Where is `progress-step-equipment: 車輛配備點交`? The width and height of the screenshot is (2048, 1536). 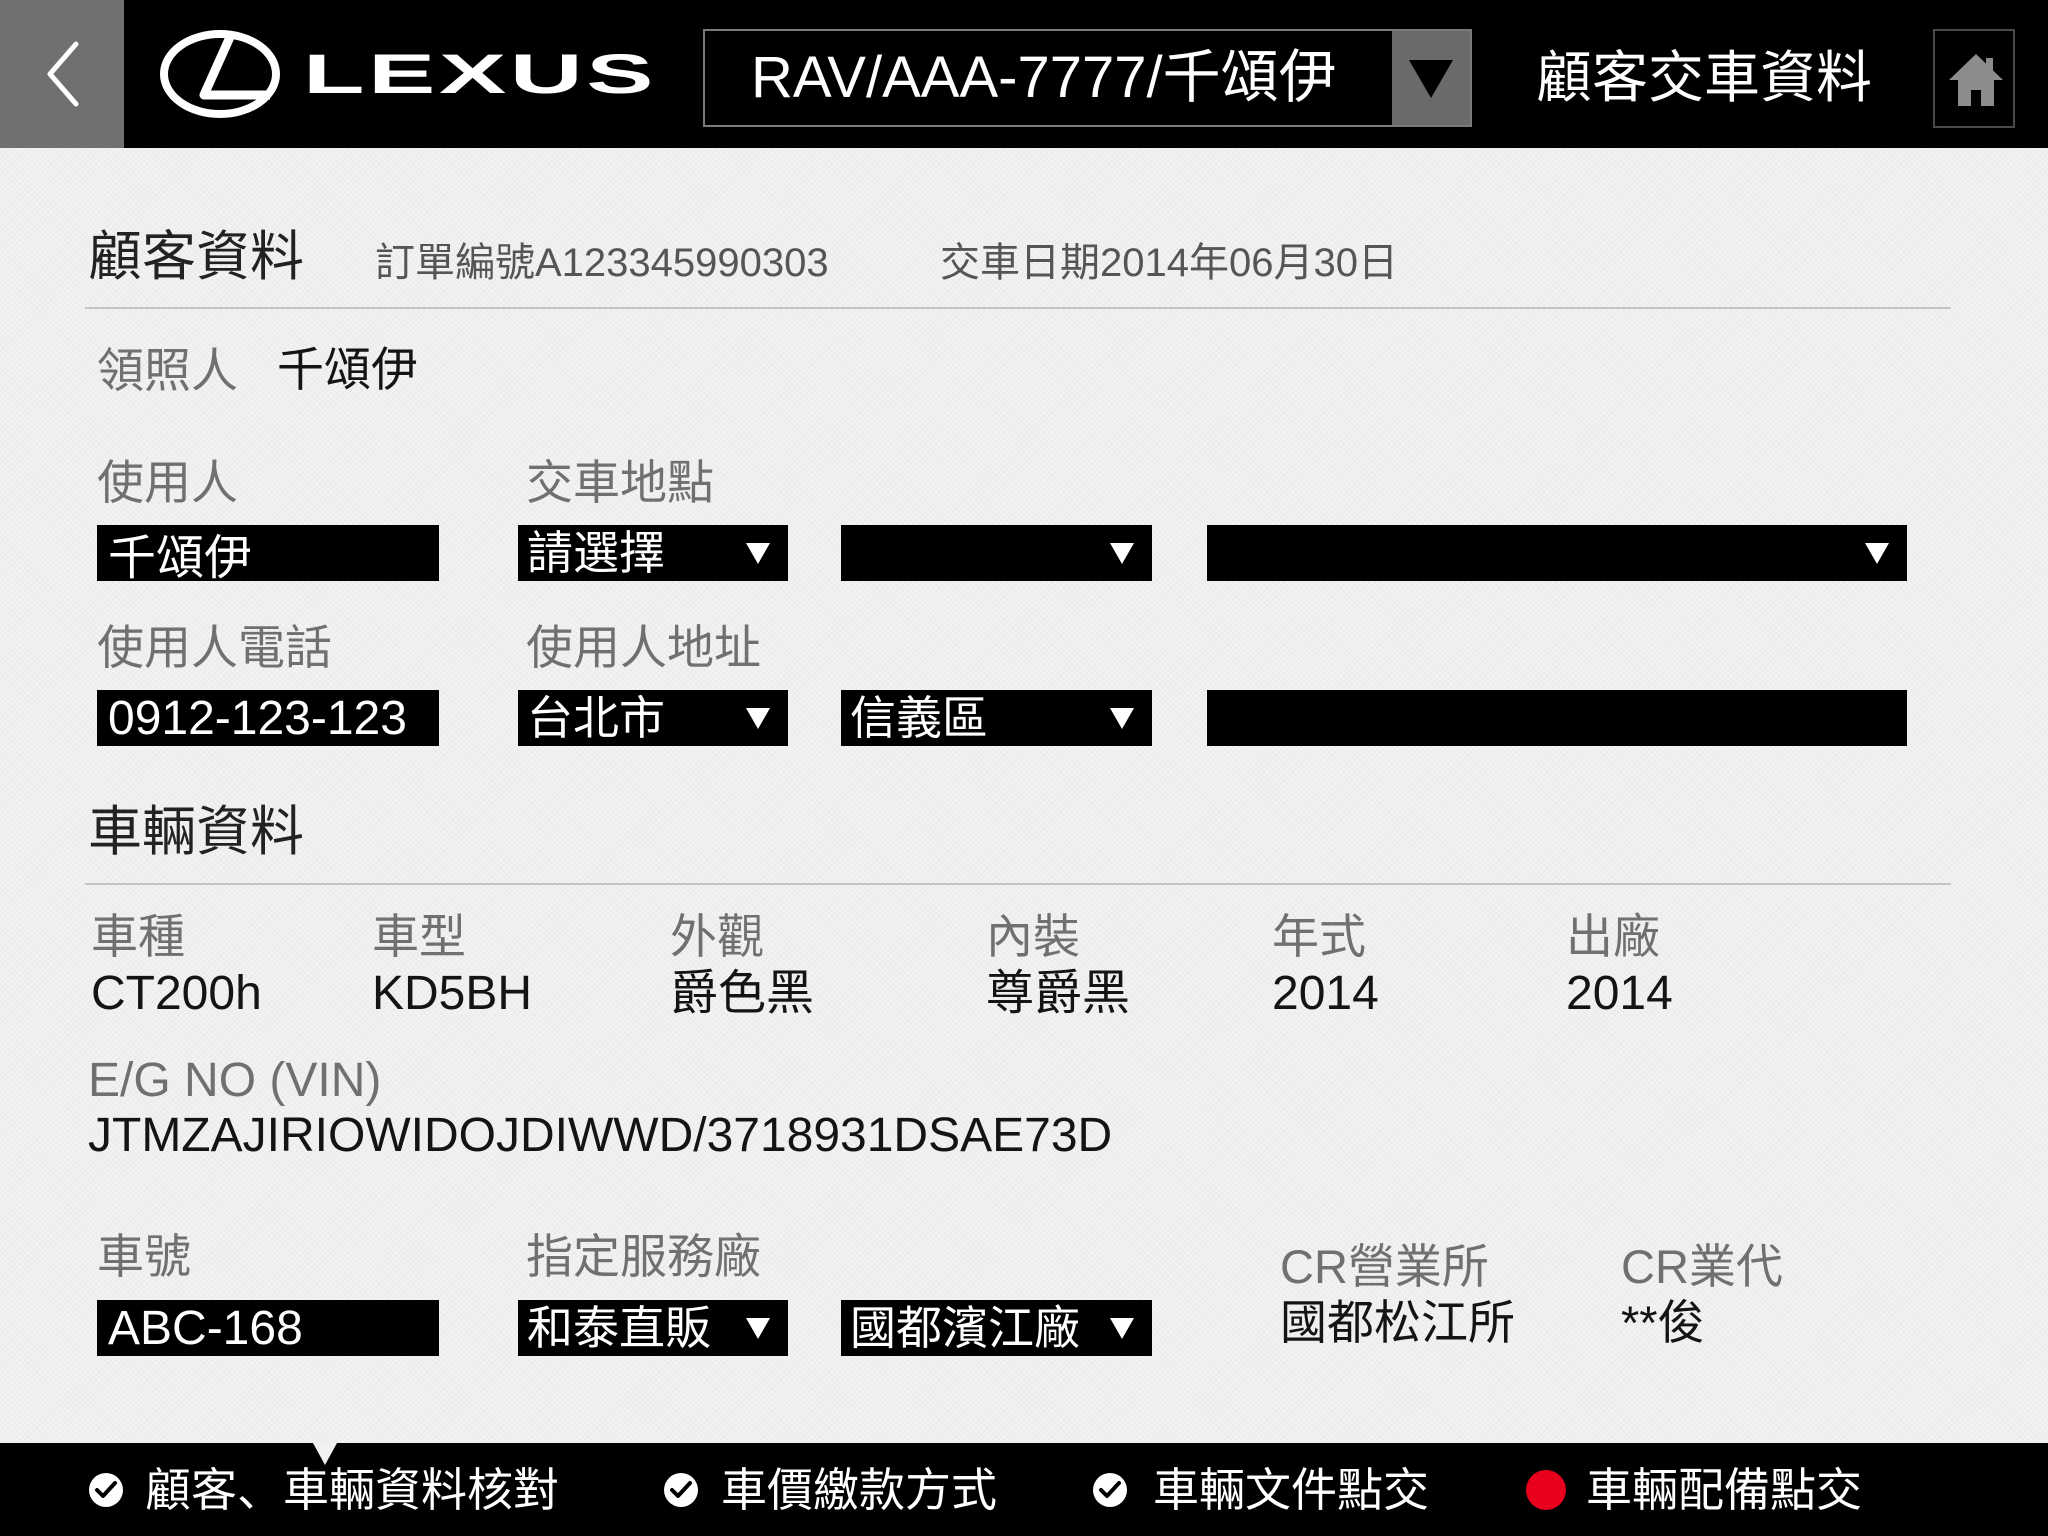 progress-step-equipment: 車輛配備點交 is located at coordinates (1718, 1489).